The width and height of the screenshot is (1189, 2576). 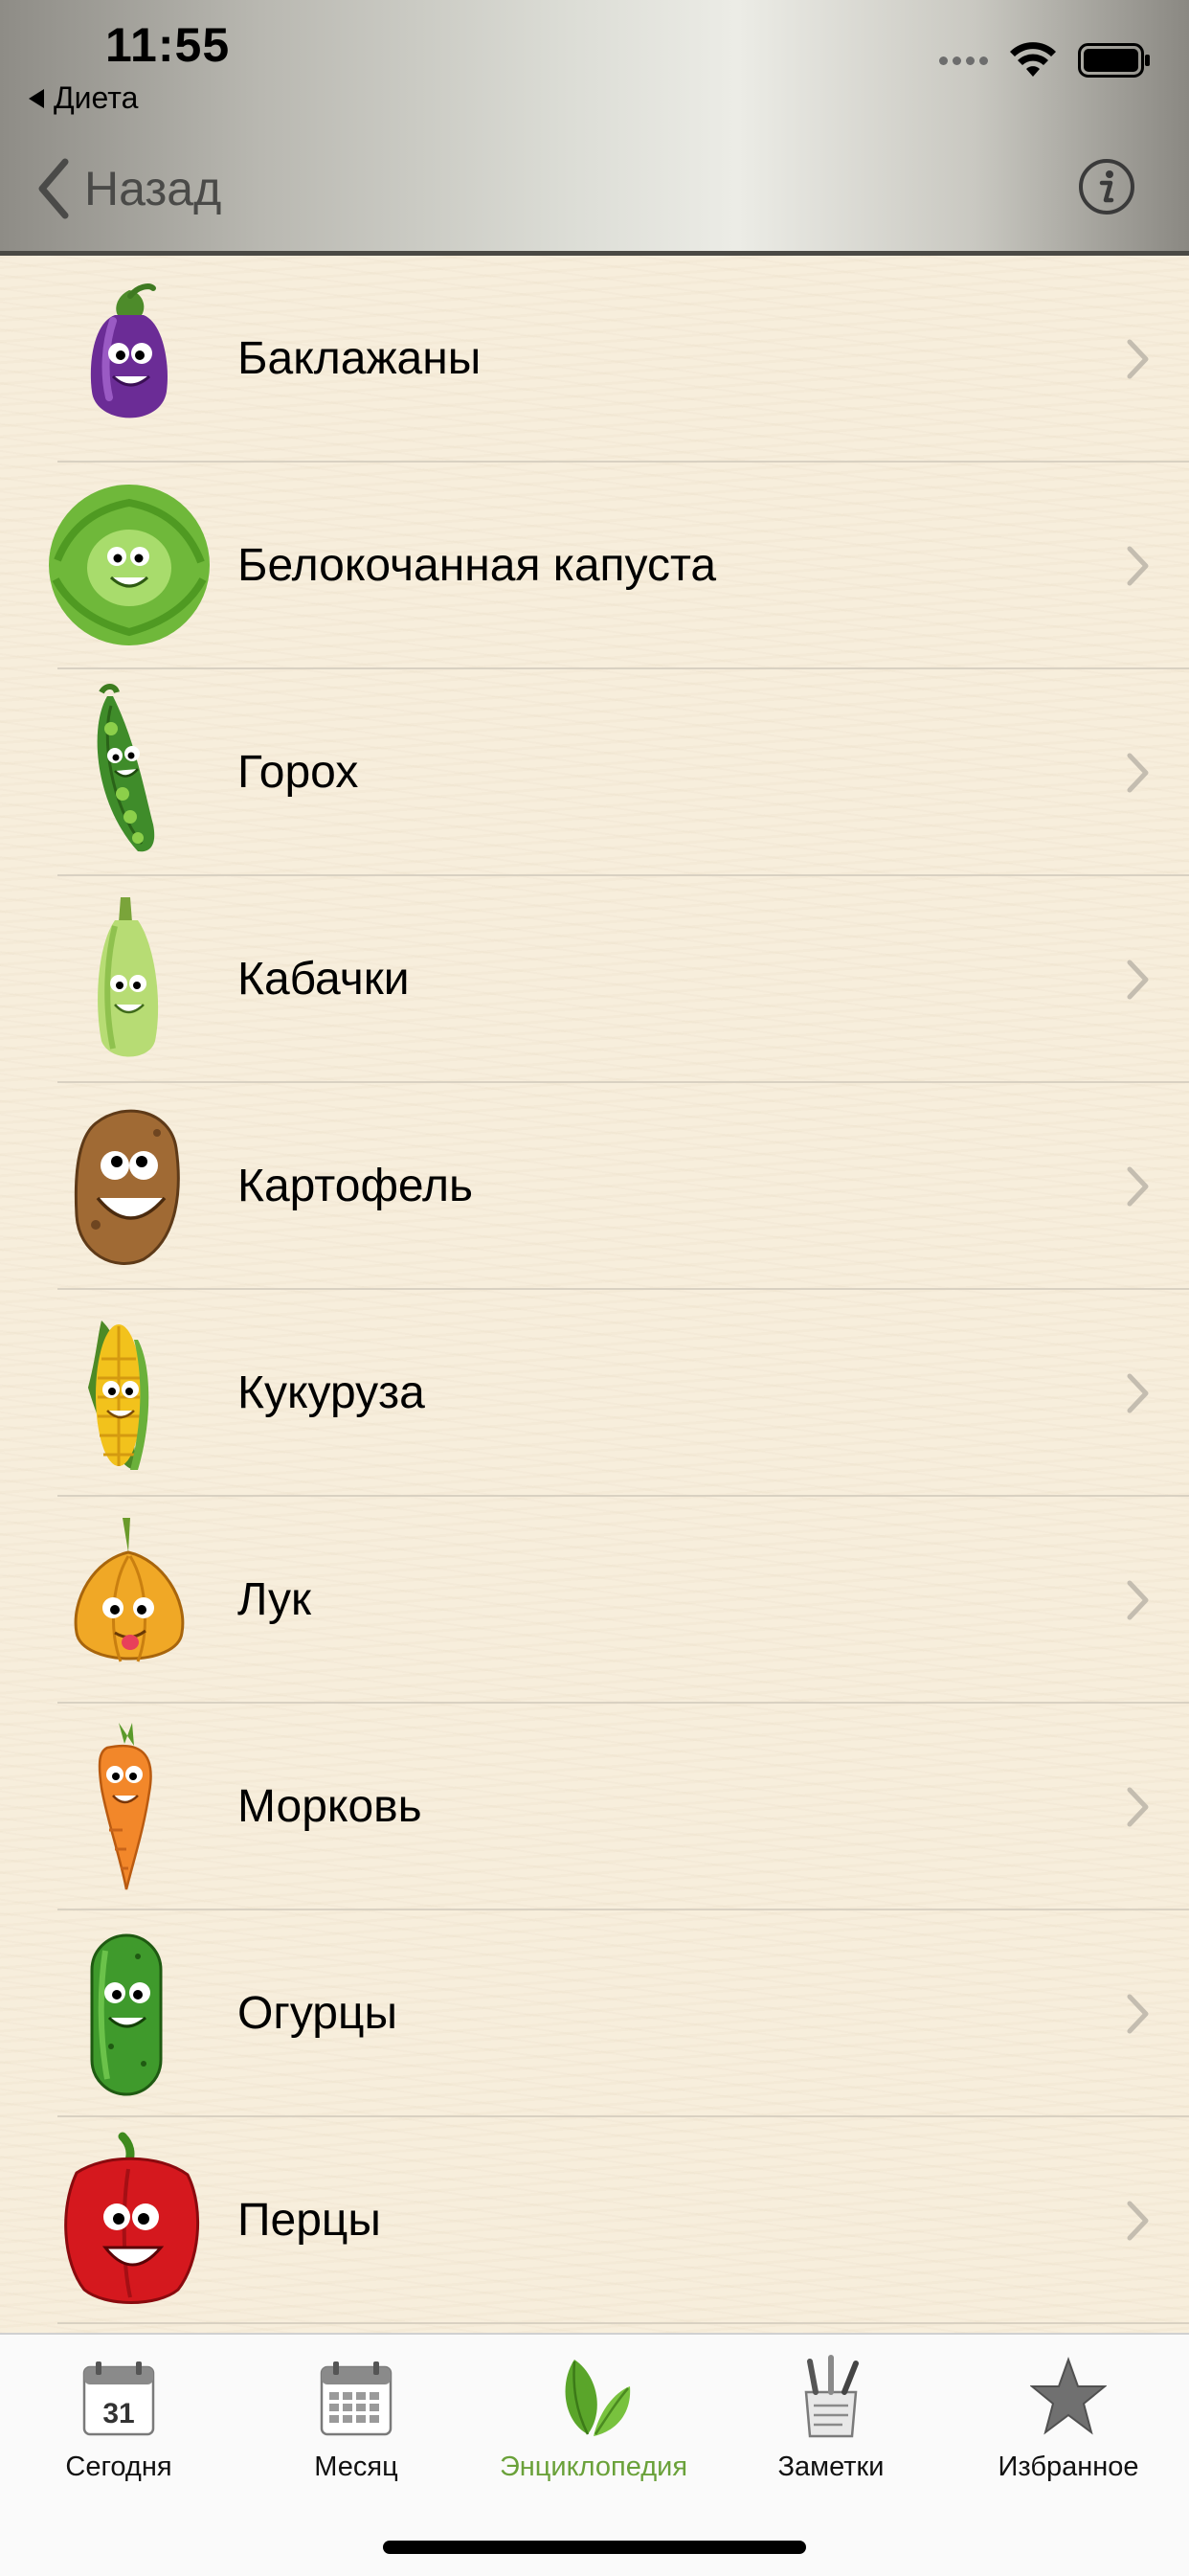 What do you see at coordinates (356, 2467) in the screenshot?
I see `tab-label: Месяц` at bounding box center [356, 2467].